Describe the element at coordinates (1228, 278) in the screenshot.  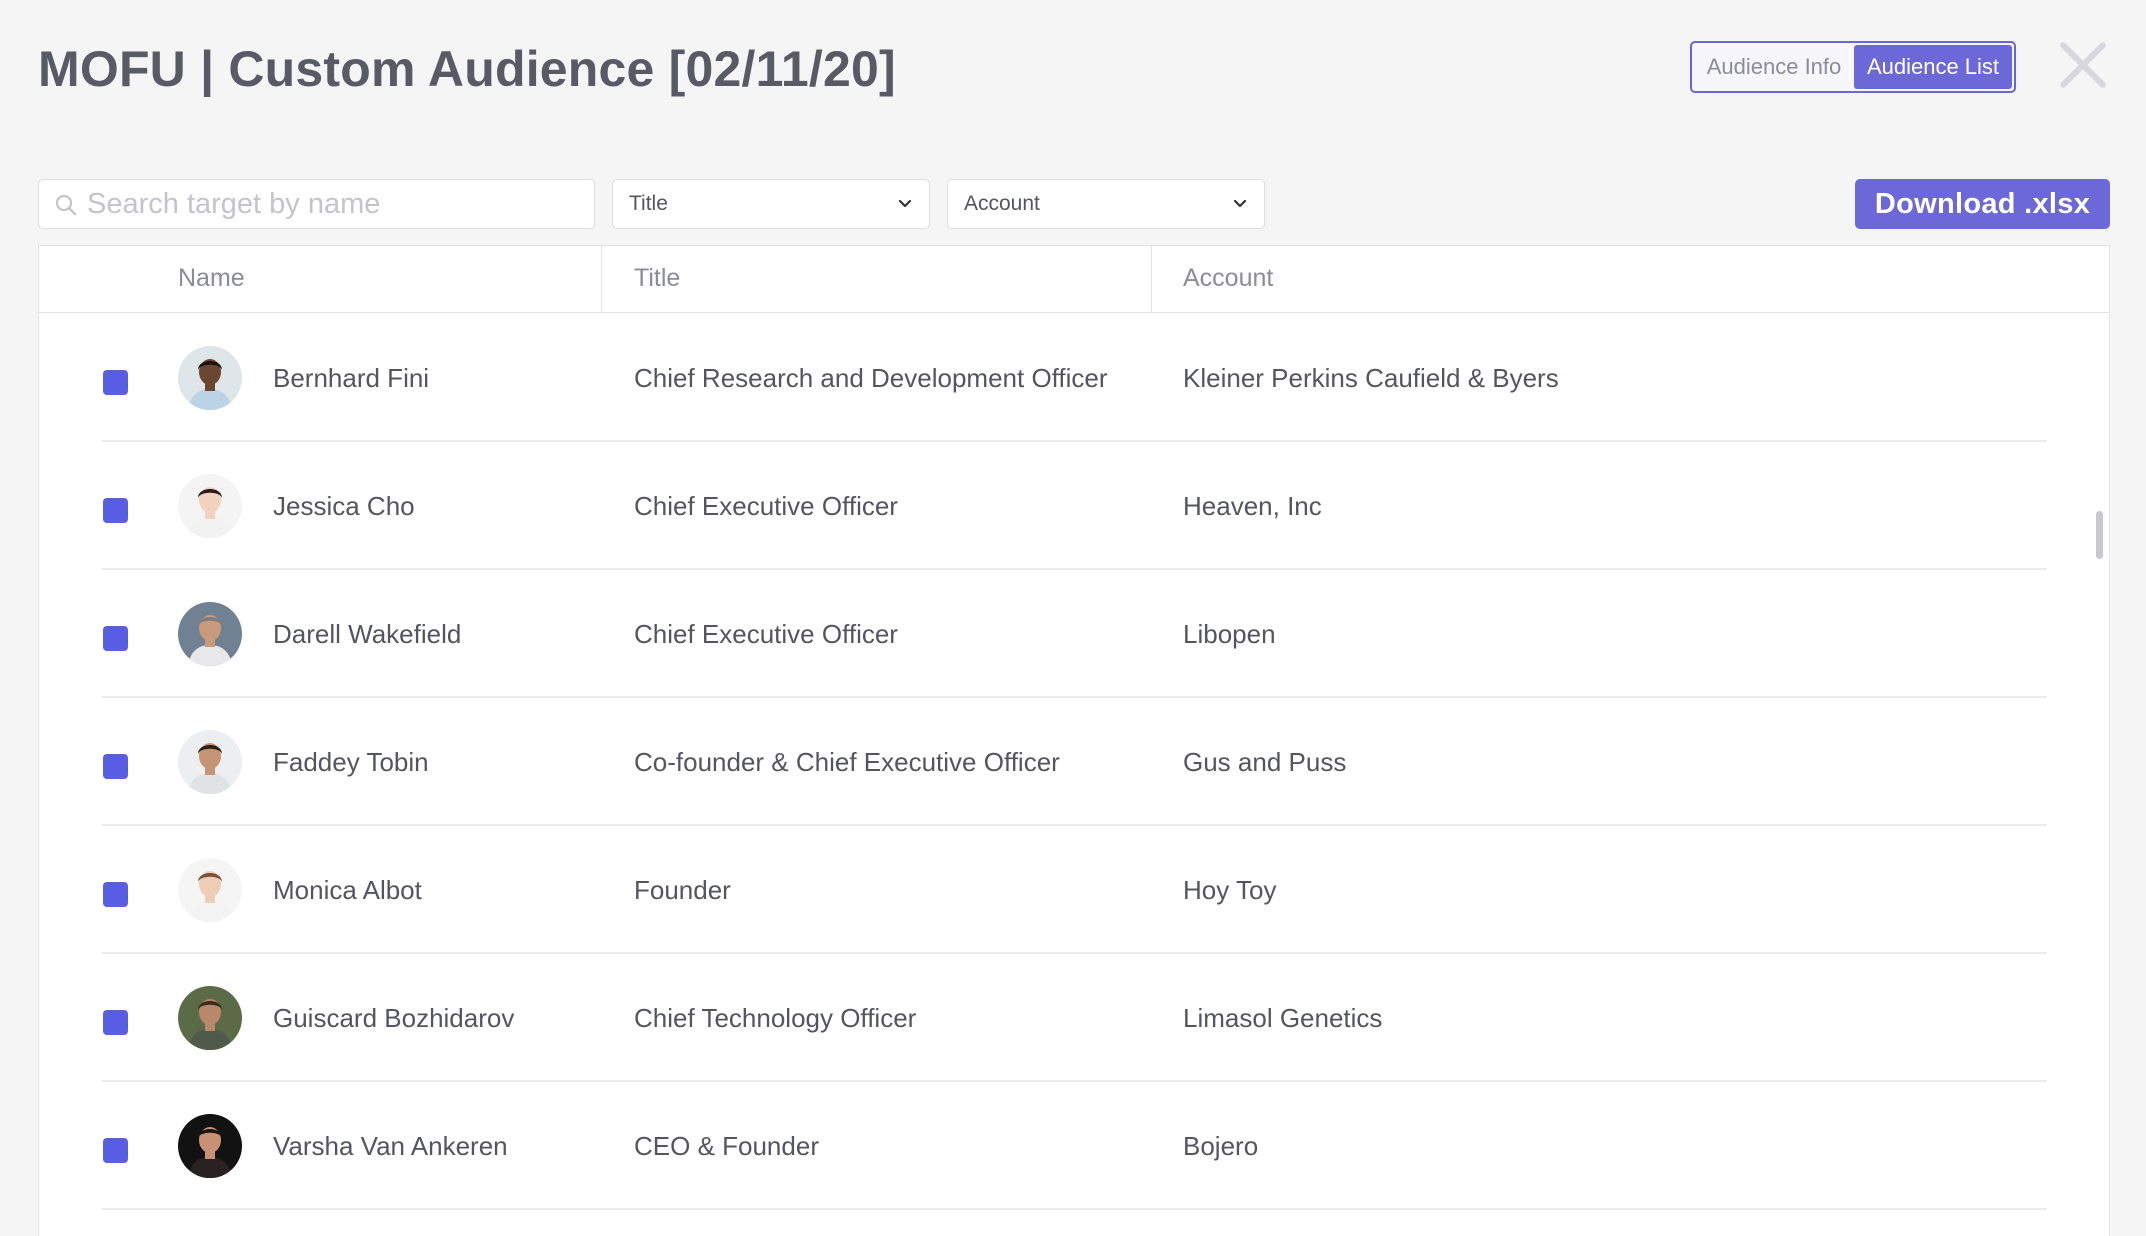
I see `column-header-account: Account` at that location.